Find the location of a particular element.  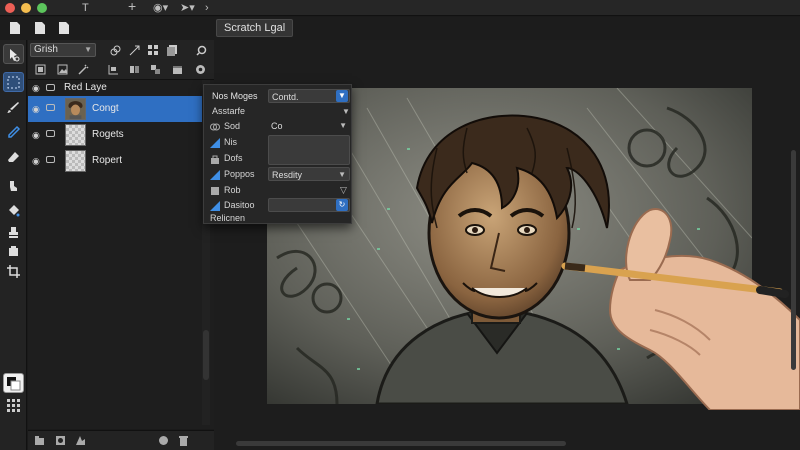

mask-icon is located at coordinates (60, 440).